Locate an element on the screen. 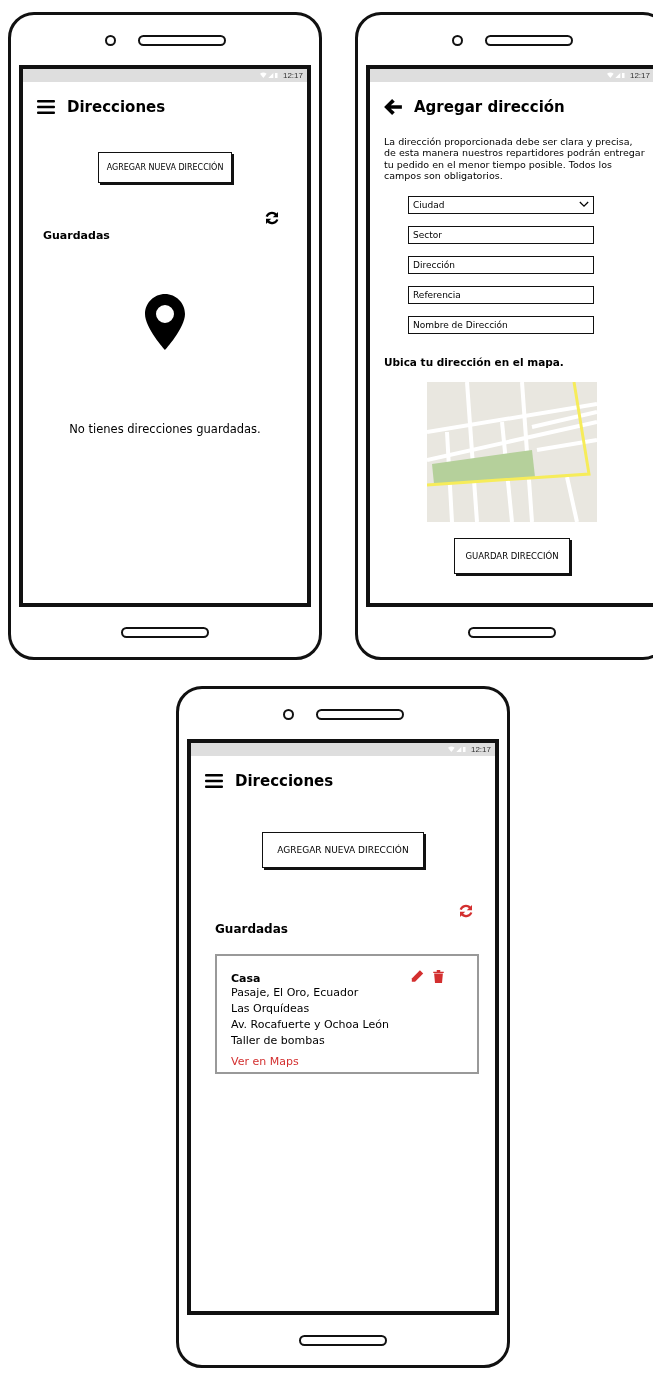  address-name: Casa is located at coordinates (246, 978).